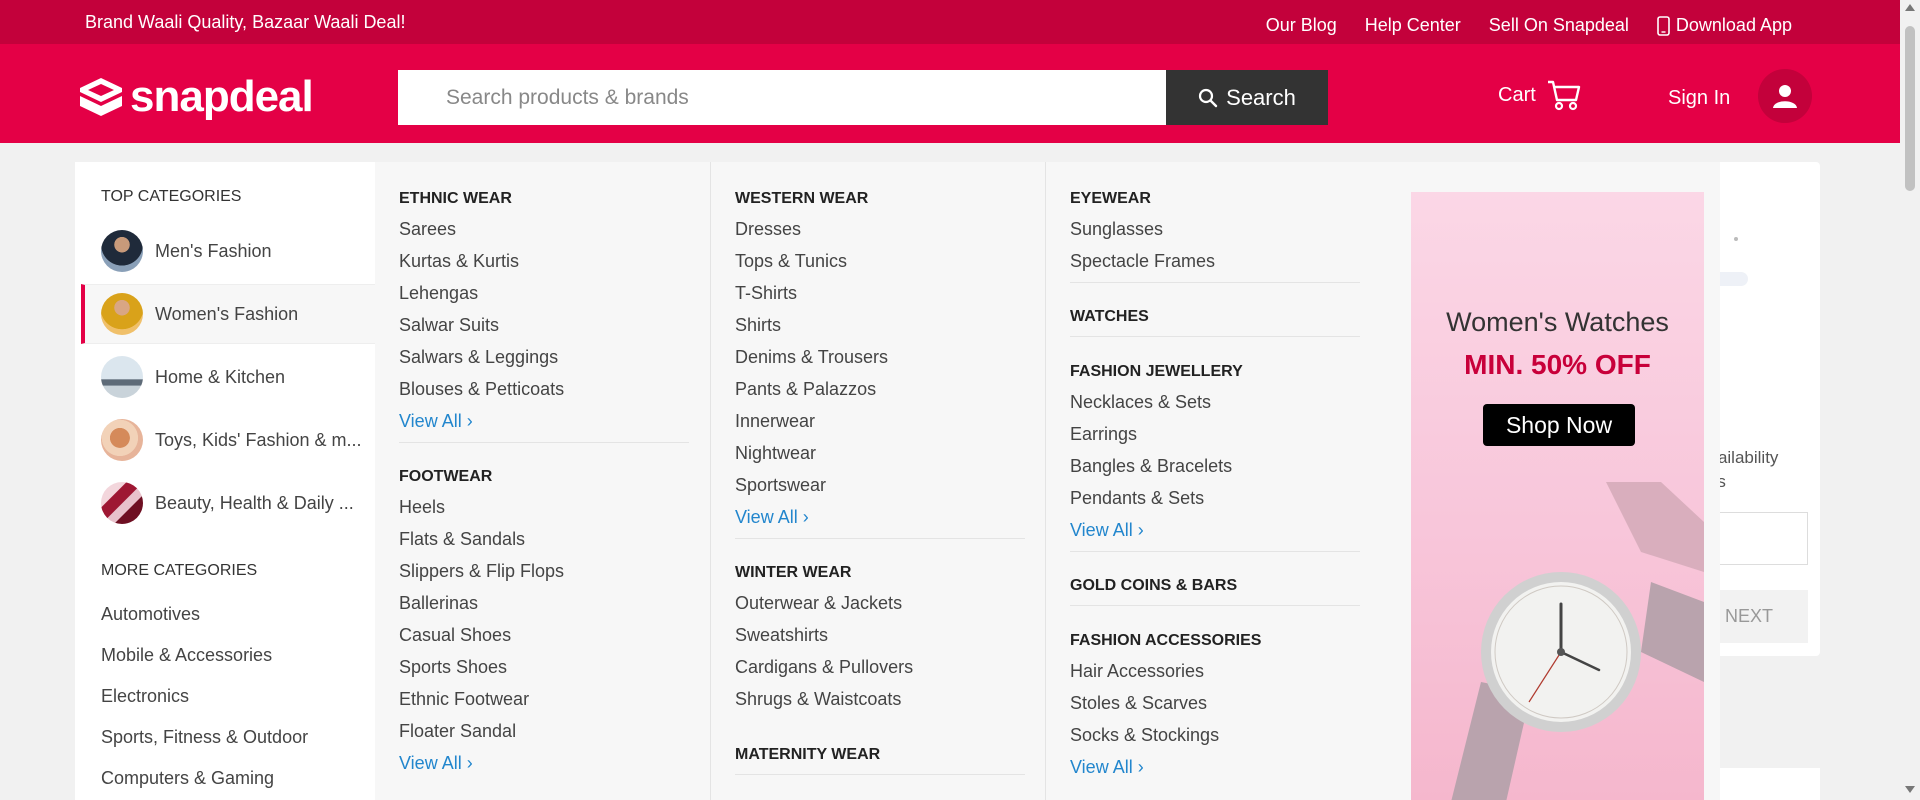 This screenshot has width=1920, height=800. Describe the element at coordinates (1910, 7) in the screenshot. I see `scroll-up-arrow-icon` at that location.